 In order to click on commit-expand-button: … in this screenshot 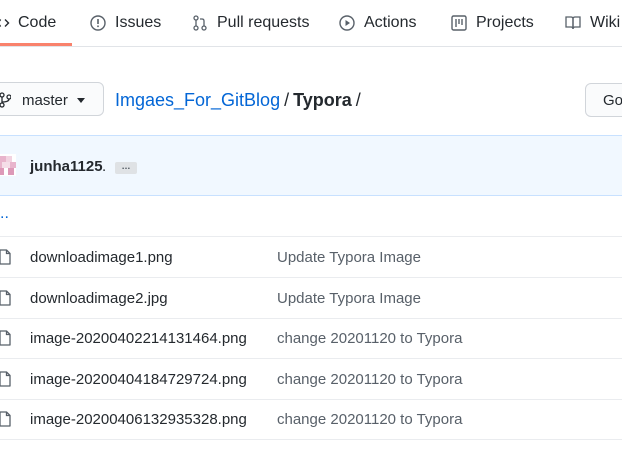, I will do `click(126, 168)`.